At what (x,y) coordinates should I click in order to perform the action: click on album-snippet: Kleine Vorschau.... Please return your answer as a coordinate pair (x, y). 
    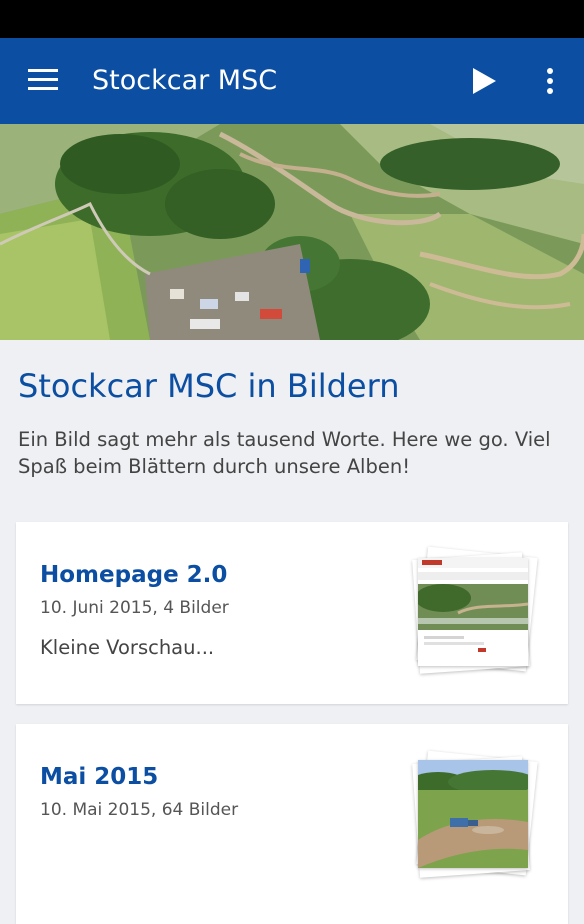
    Looking at the image, I should click on (127, 647).